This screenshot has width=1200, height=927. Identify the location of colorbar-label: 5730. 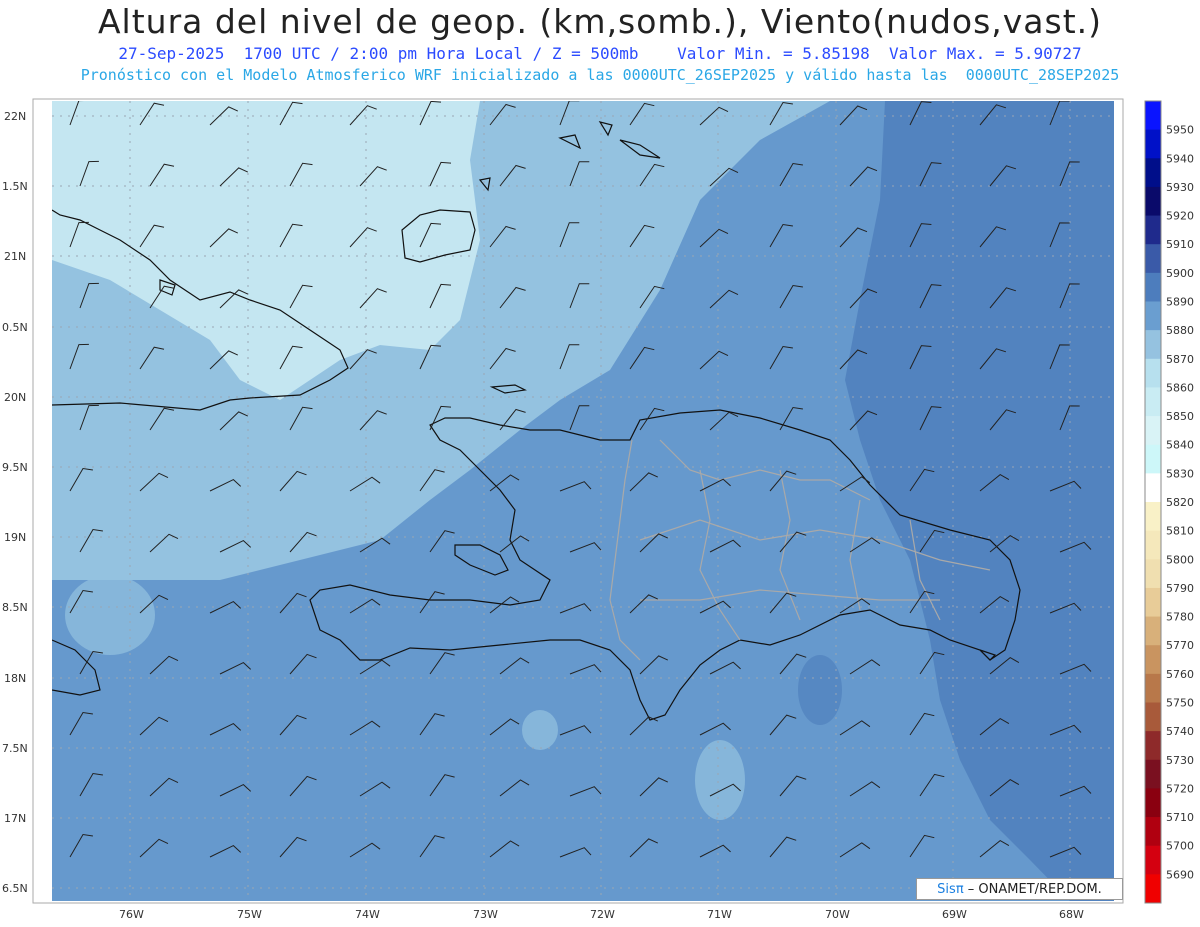
(1180, 760).